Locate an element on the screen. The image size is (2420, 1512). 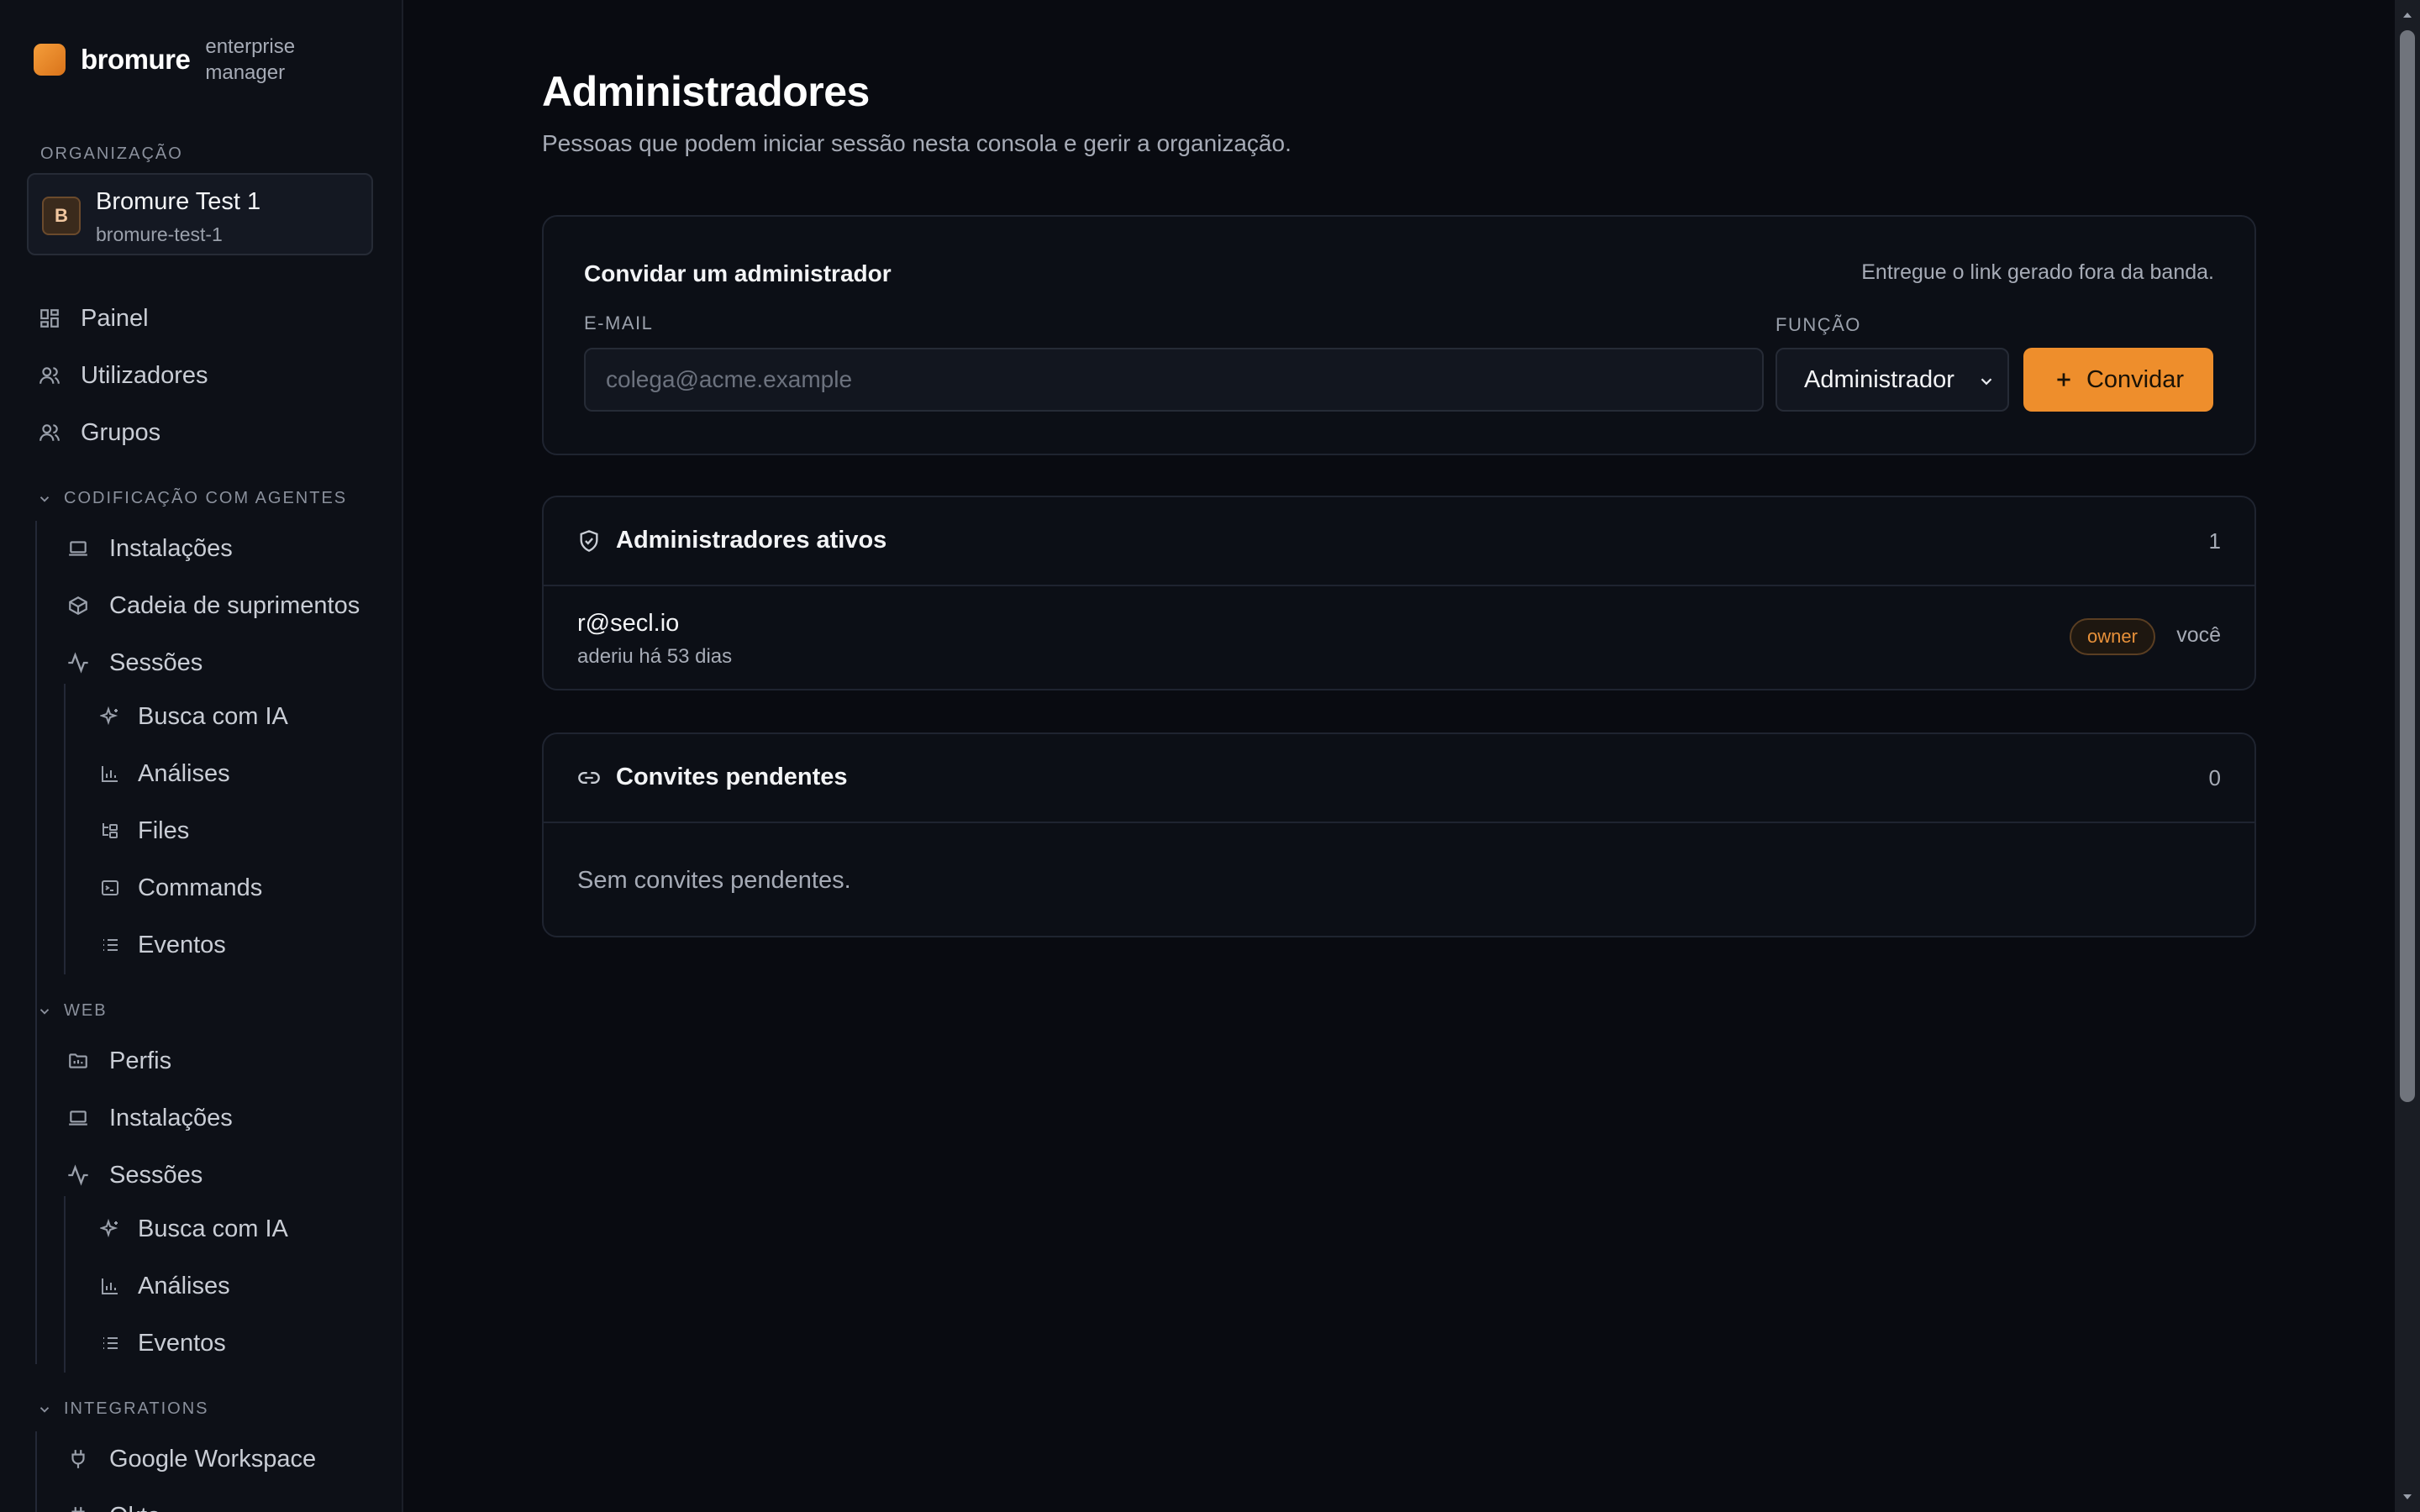
nav-item-analises: Análises is located at coordinates (165, 774).